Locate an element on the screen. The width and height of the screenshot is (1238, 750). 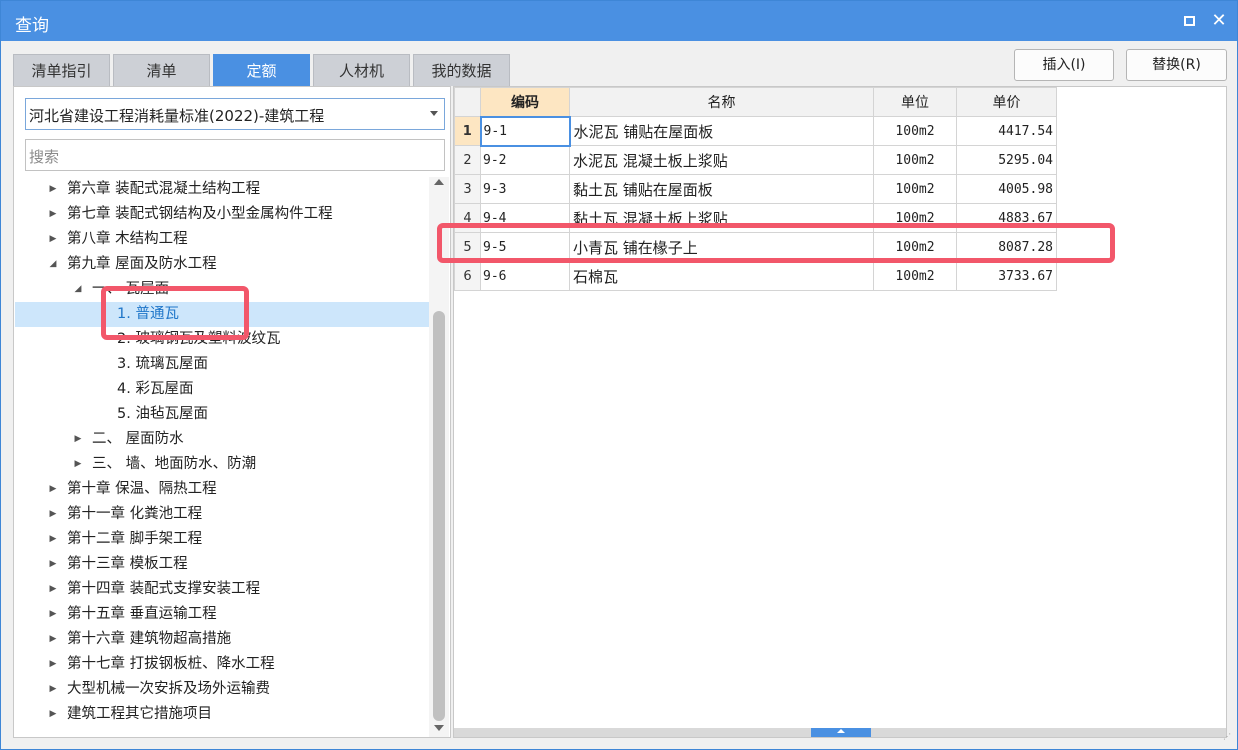
resize-grip-icon: ⋰ is located at coordinates (1229, 740).